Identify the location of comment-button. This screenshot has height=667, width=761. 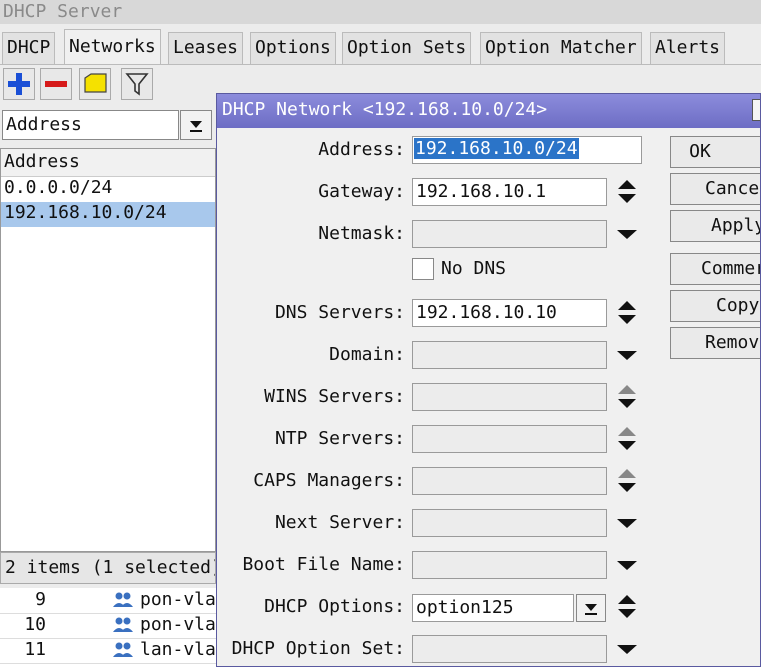
(95, 84).